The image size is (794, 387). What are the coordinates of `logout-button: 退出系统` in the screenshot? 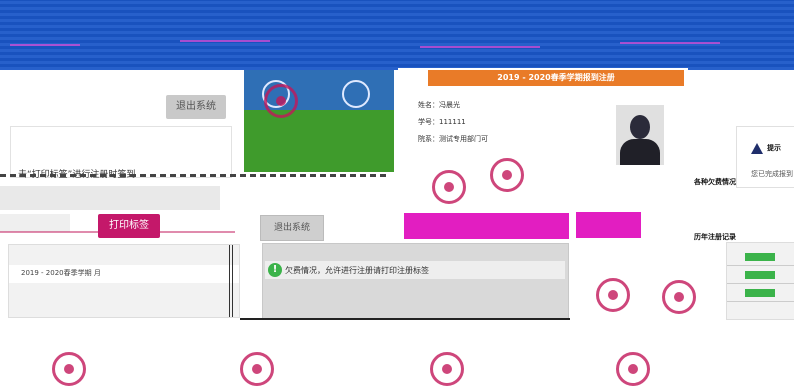 It's located at (196, 107).